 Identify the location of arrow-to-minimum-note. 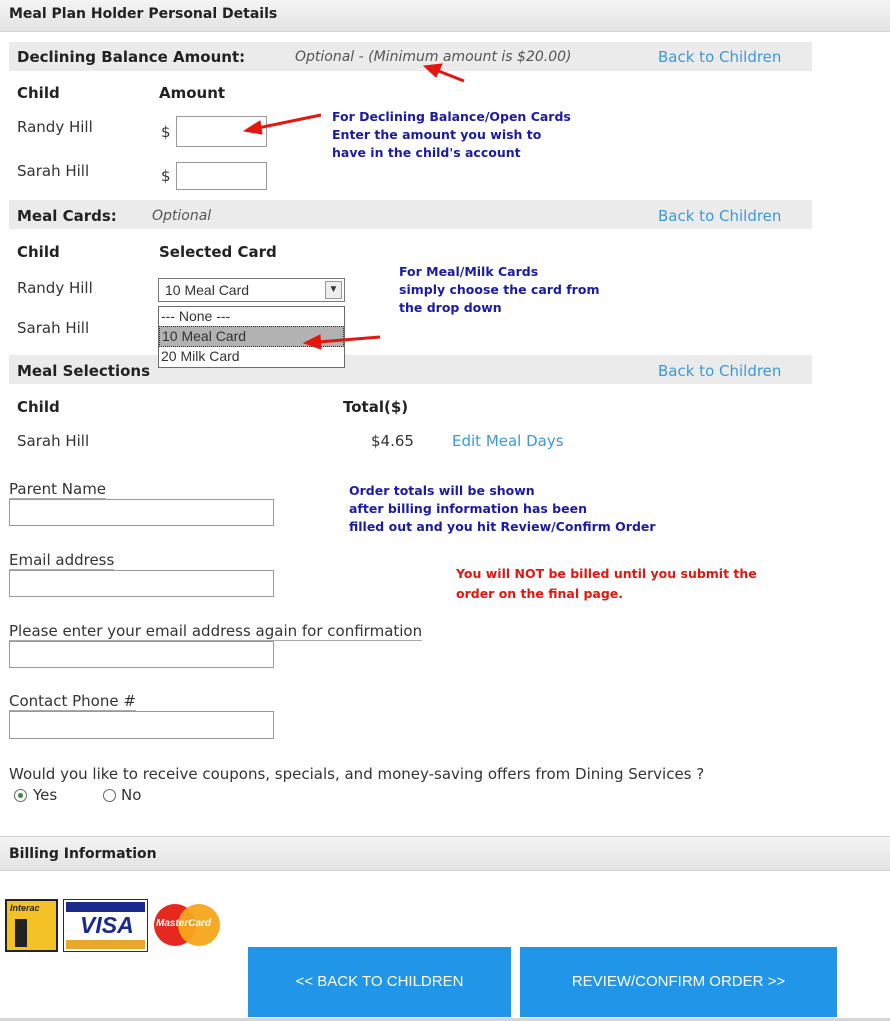
(443, 73).